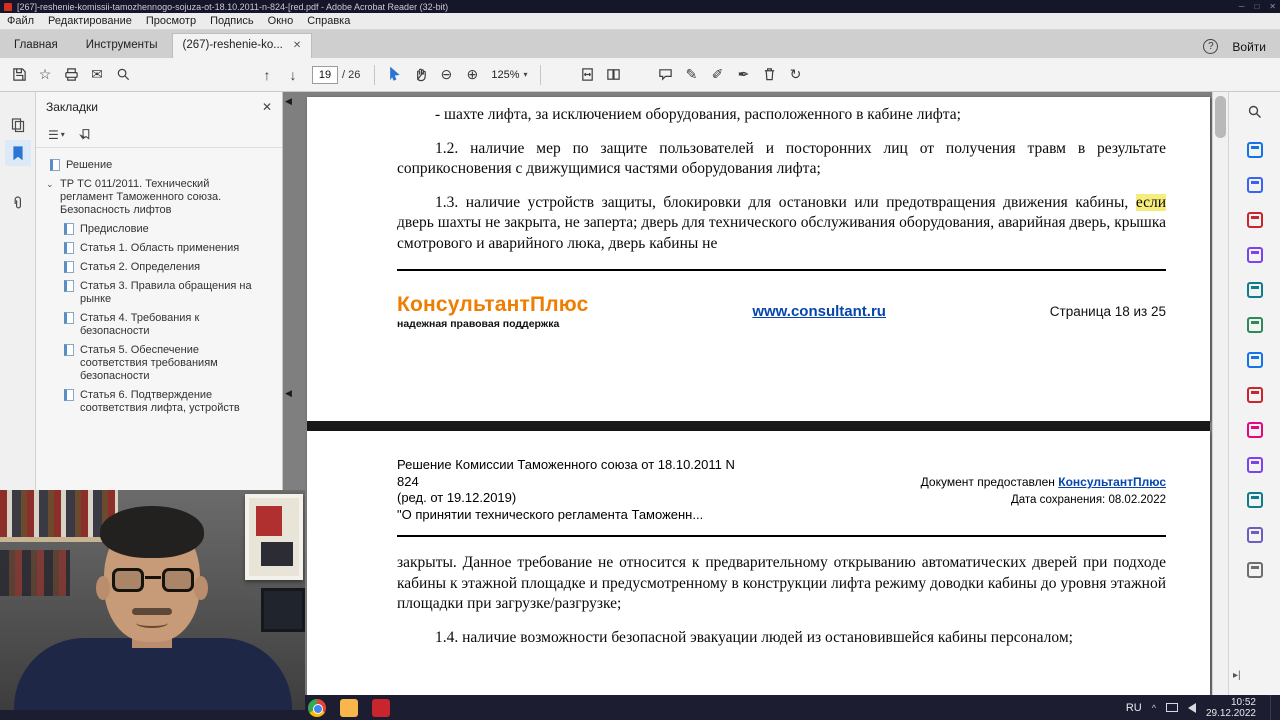  I want to click on more-tools-icon, so click(1255, 570).